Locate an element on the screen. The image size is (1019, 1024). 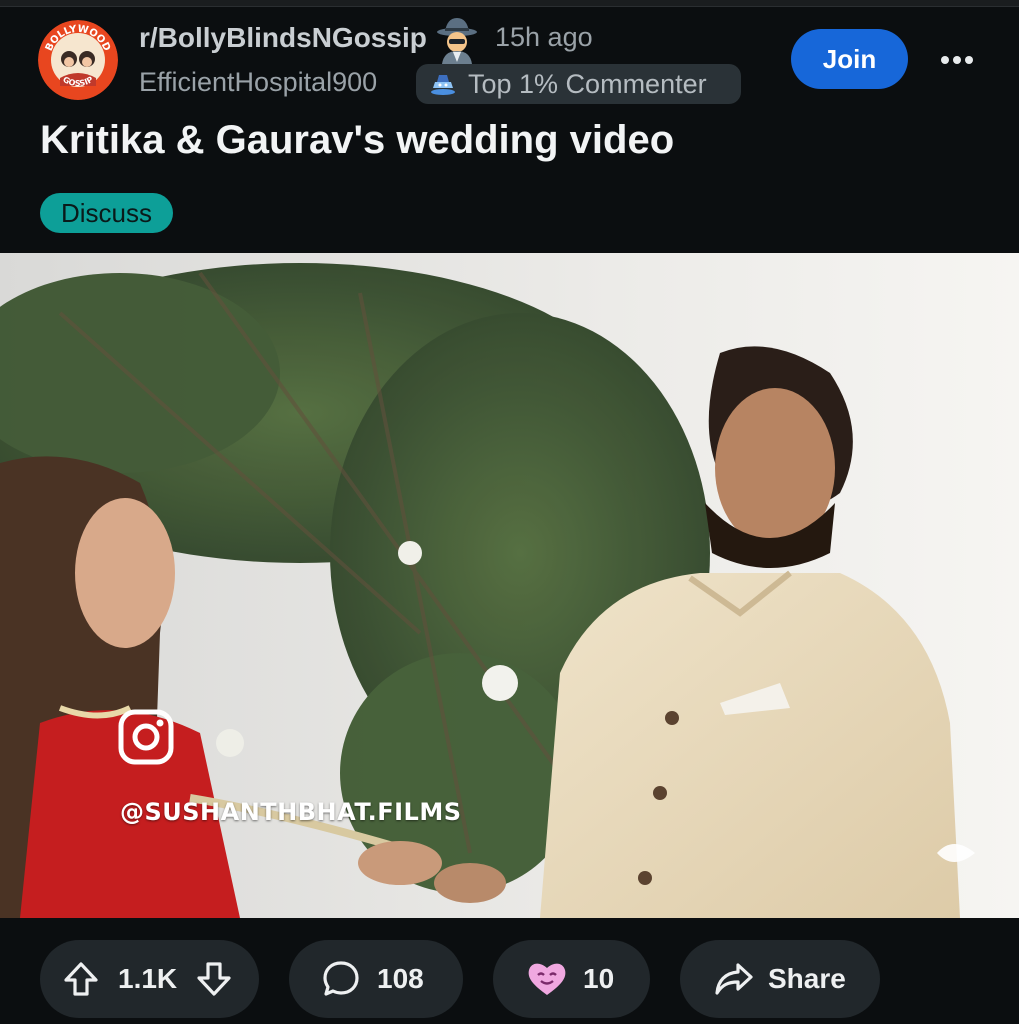
awards-button: 10 is located at coordinates (571, 979).